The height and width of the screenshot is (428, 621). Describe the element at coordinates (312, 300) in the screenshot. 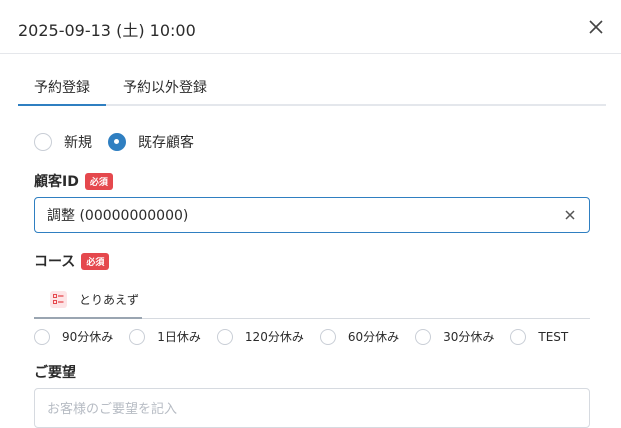

I see `course-category-tabs: とりあえず` at that location.